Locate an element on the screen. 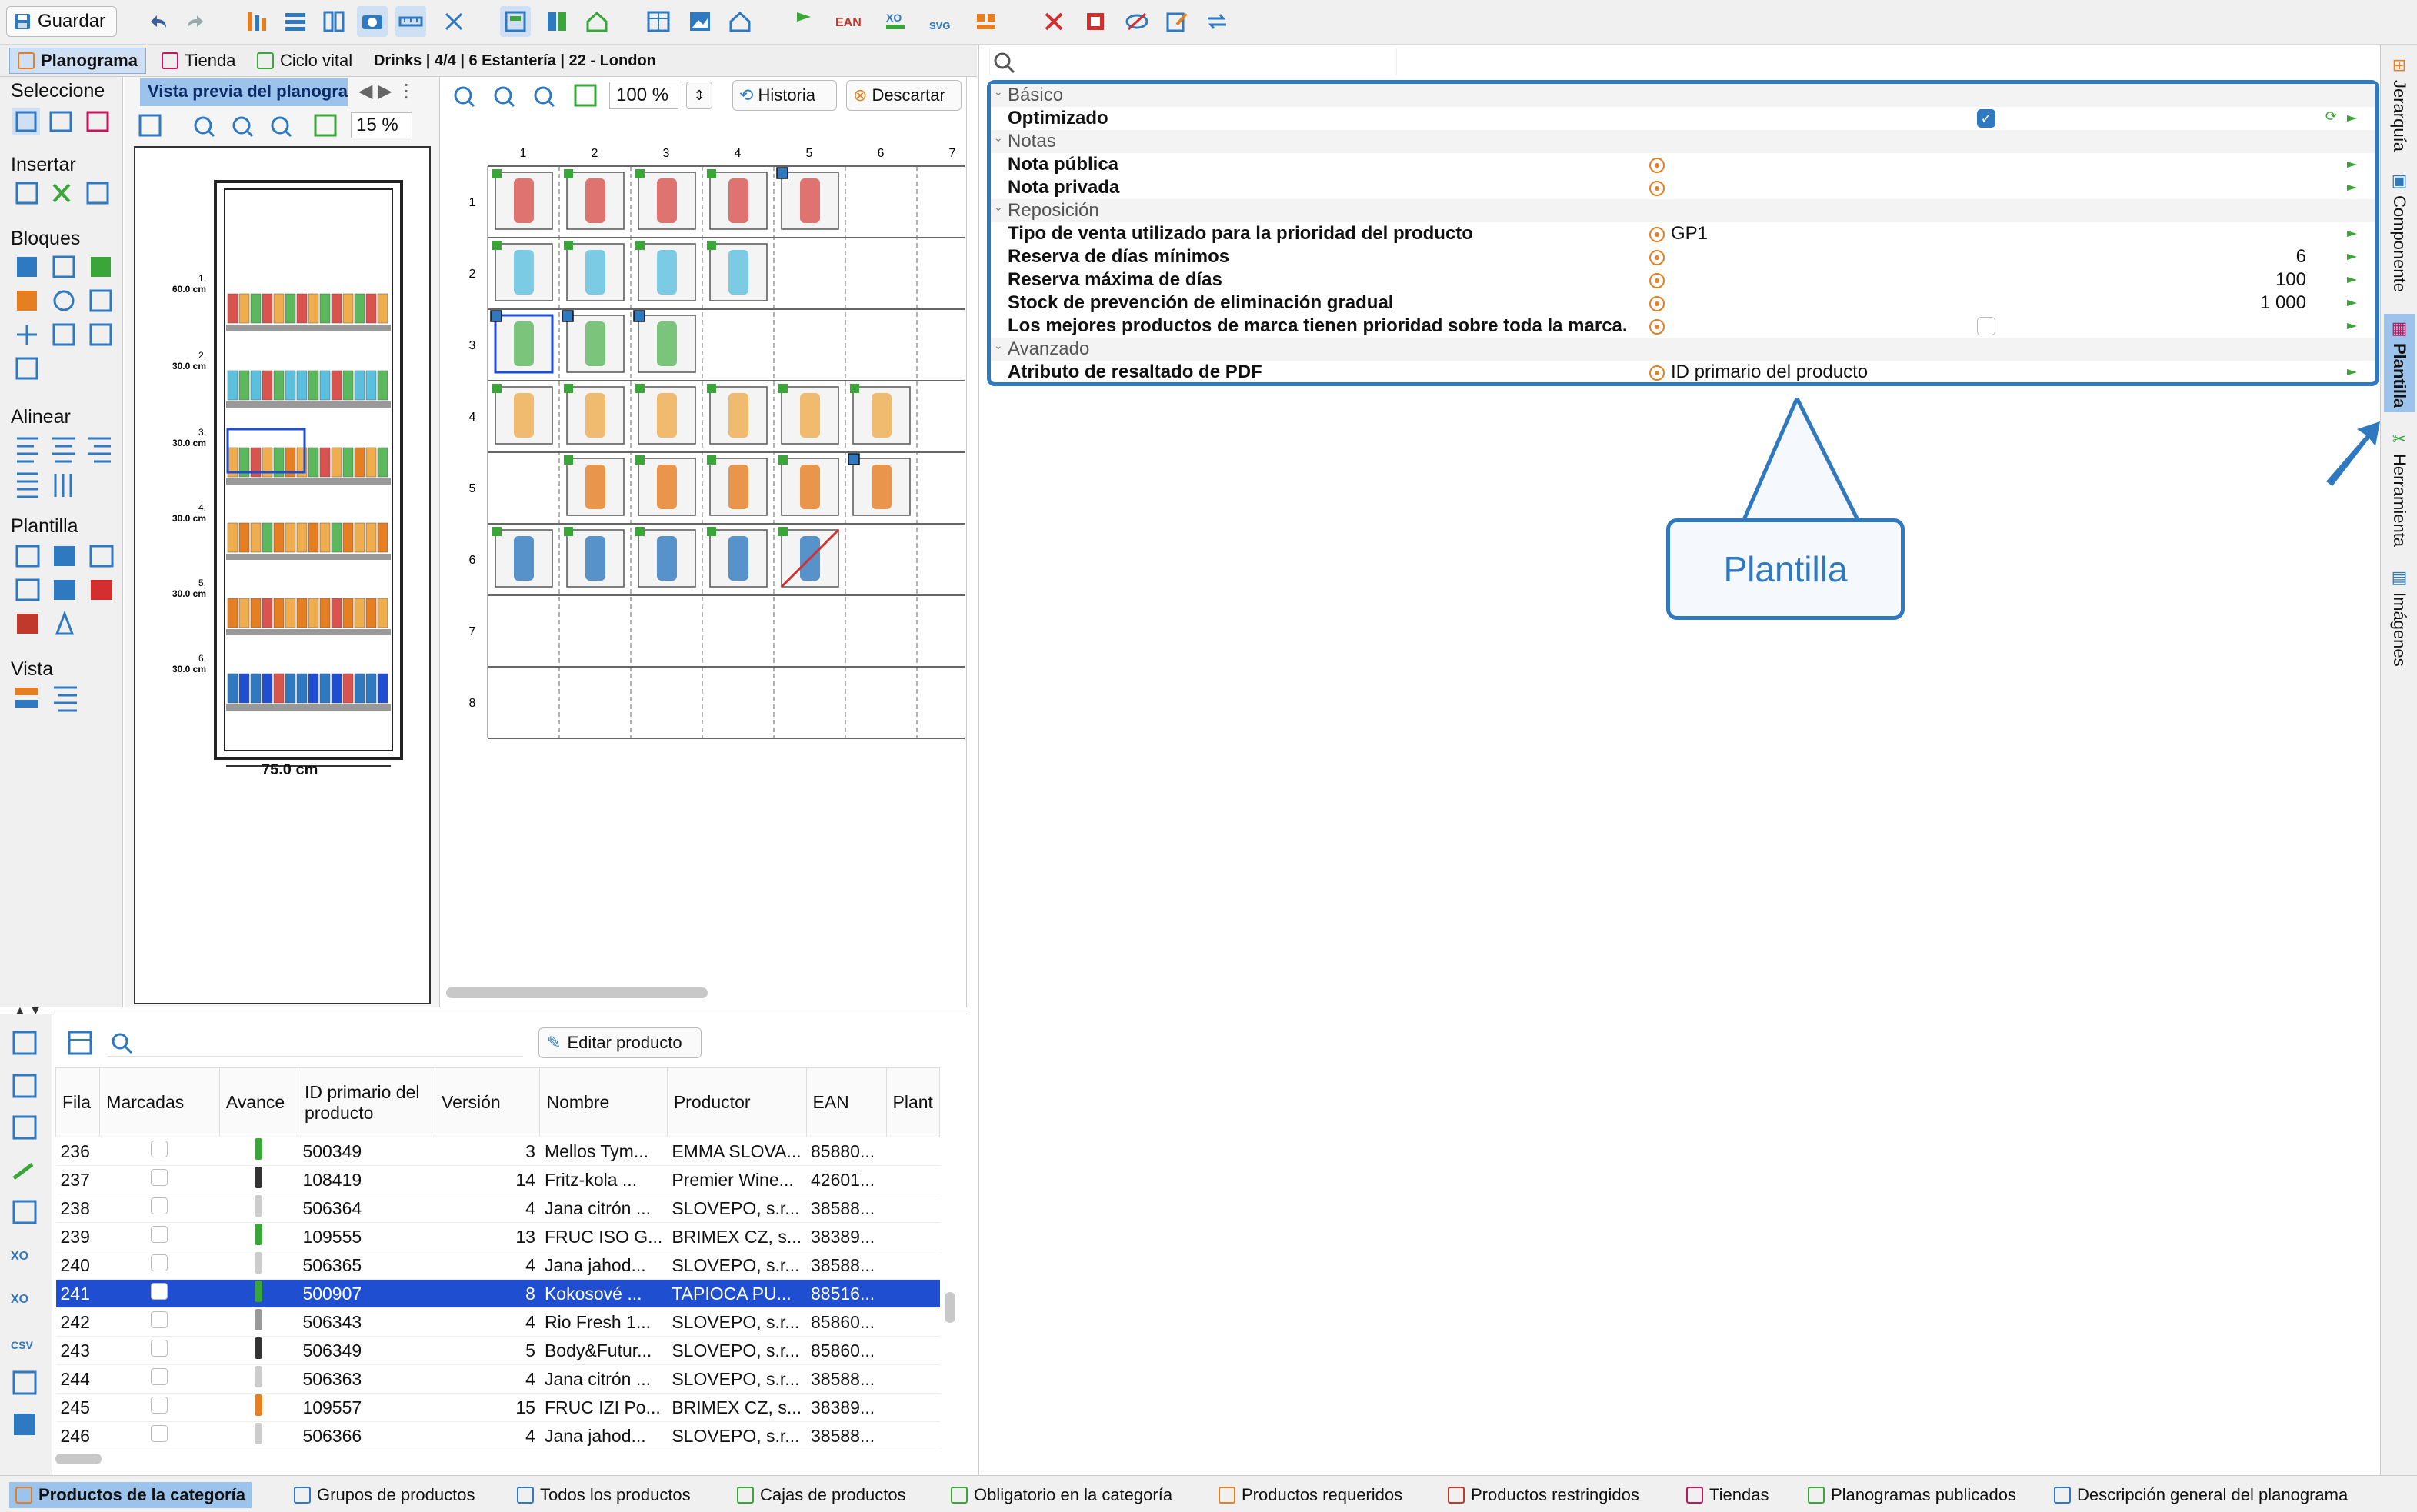  table-settings-icon is located at coordinates (80, 1042).